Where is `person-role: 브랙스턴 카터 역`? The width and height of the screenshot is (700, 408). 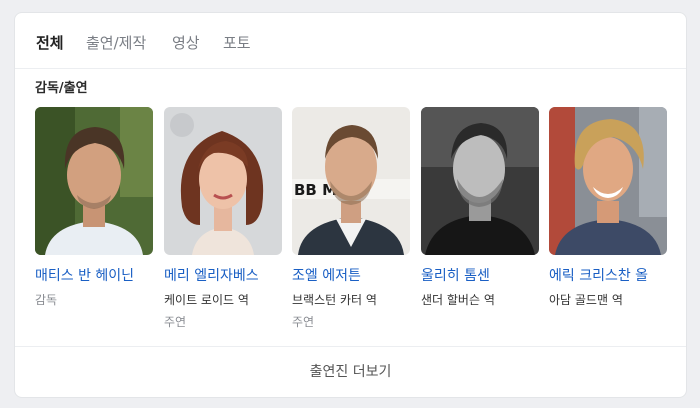
person-role: 브랙스턴 카터 역 is located at coordinates (334, 300).